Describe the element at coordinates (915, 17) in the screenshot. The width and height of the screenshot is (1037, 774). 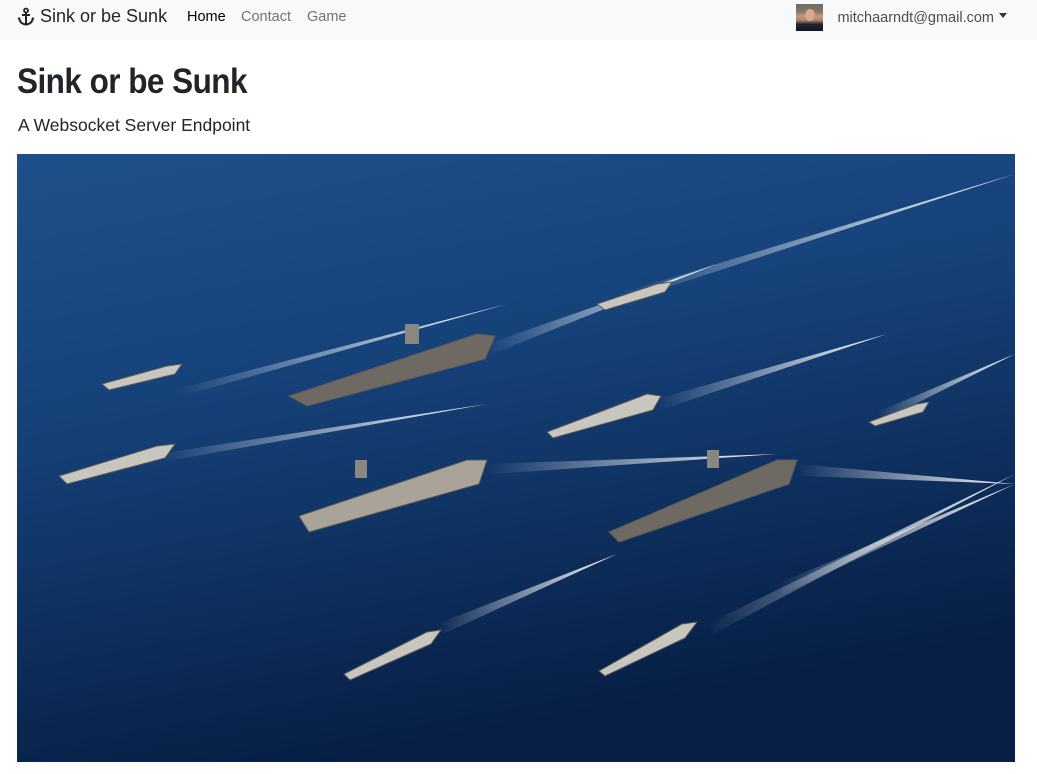
I see `user-email: mitchaarndt@gmail.com` at that location.